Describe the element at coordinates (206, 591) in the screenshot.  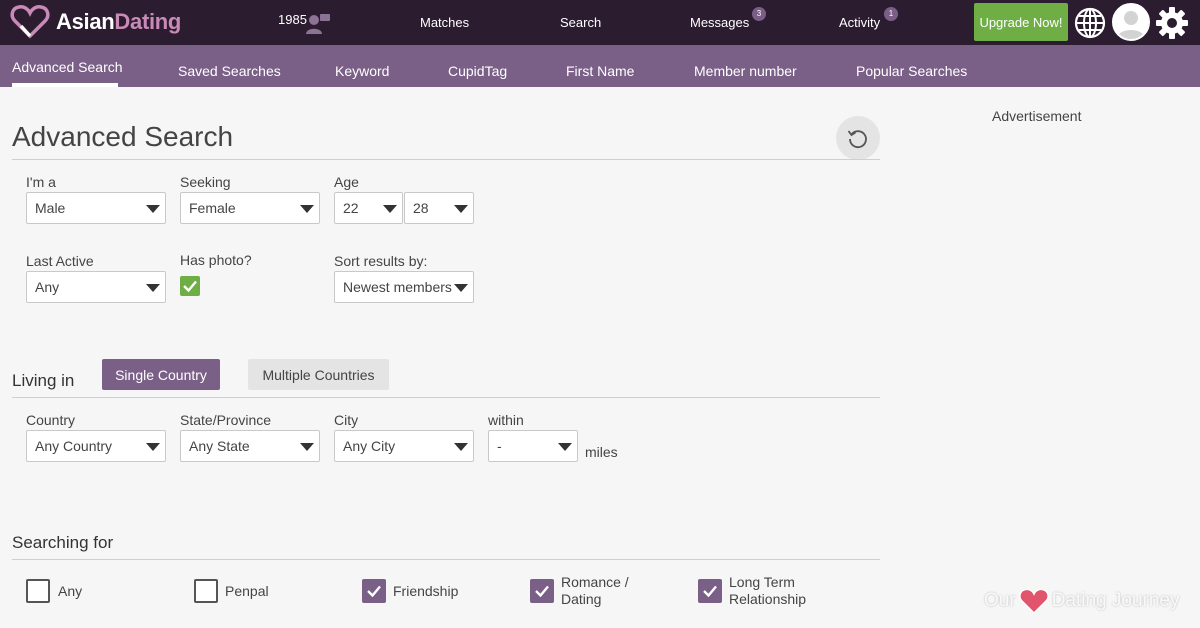
I see `penpal-checkbox` at that location.